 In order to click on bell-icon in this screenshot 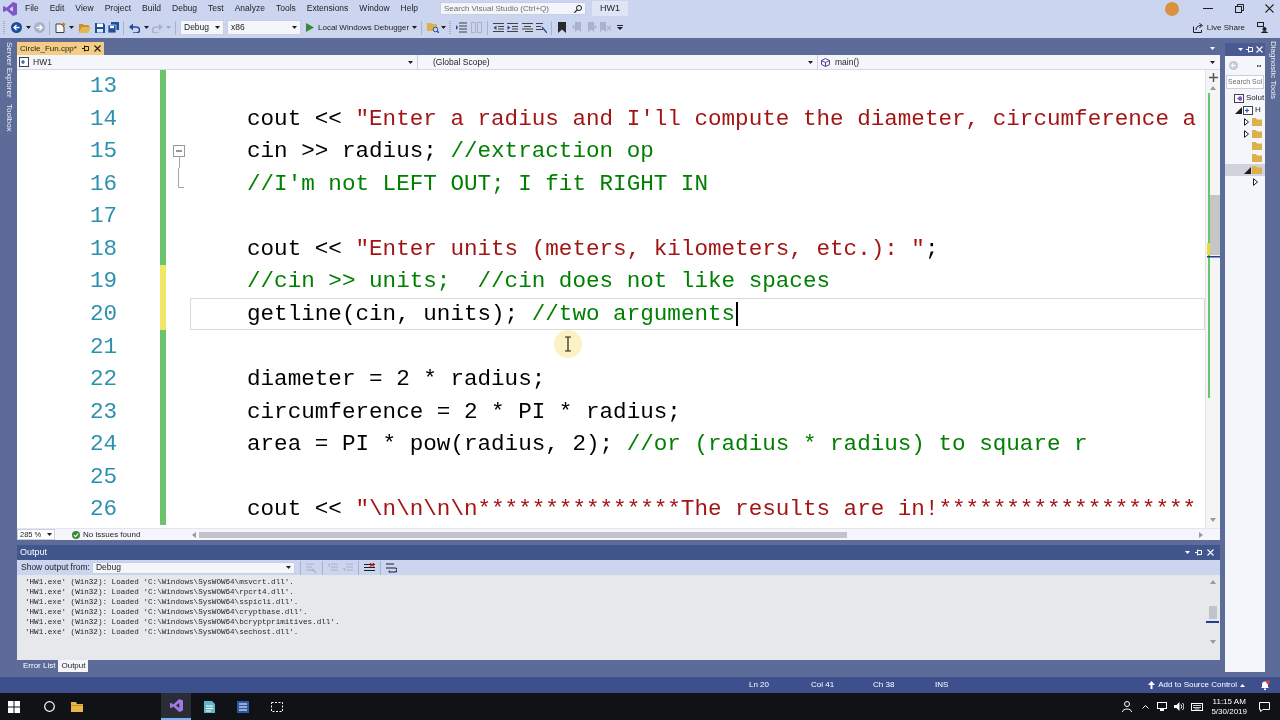, I will do `click(1265, 685)`.